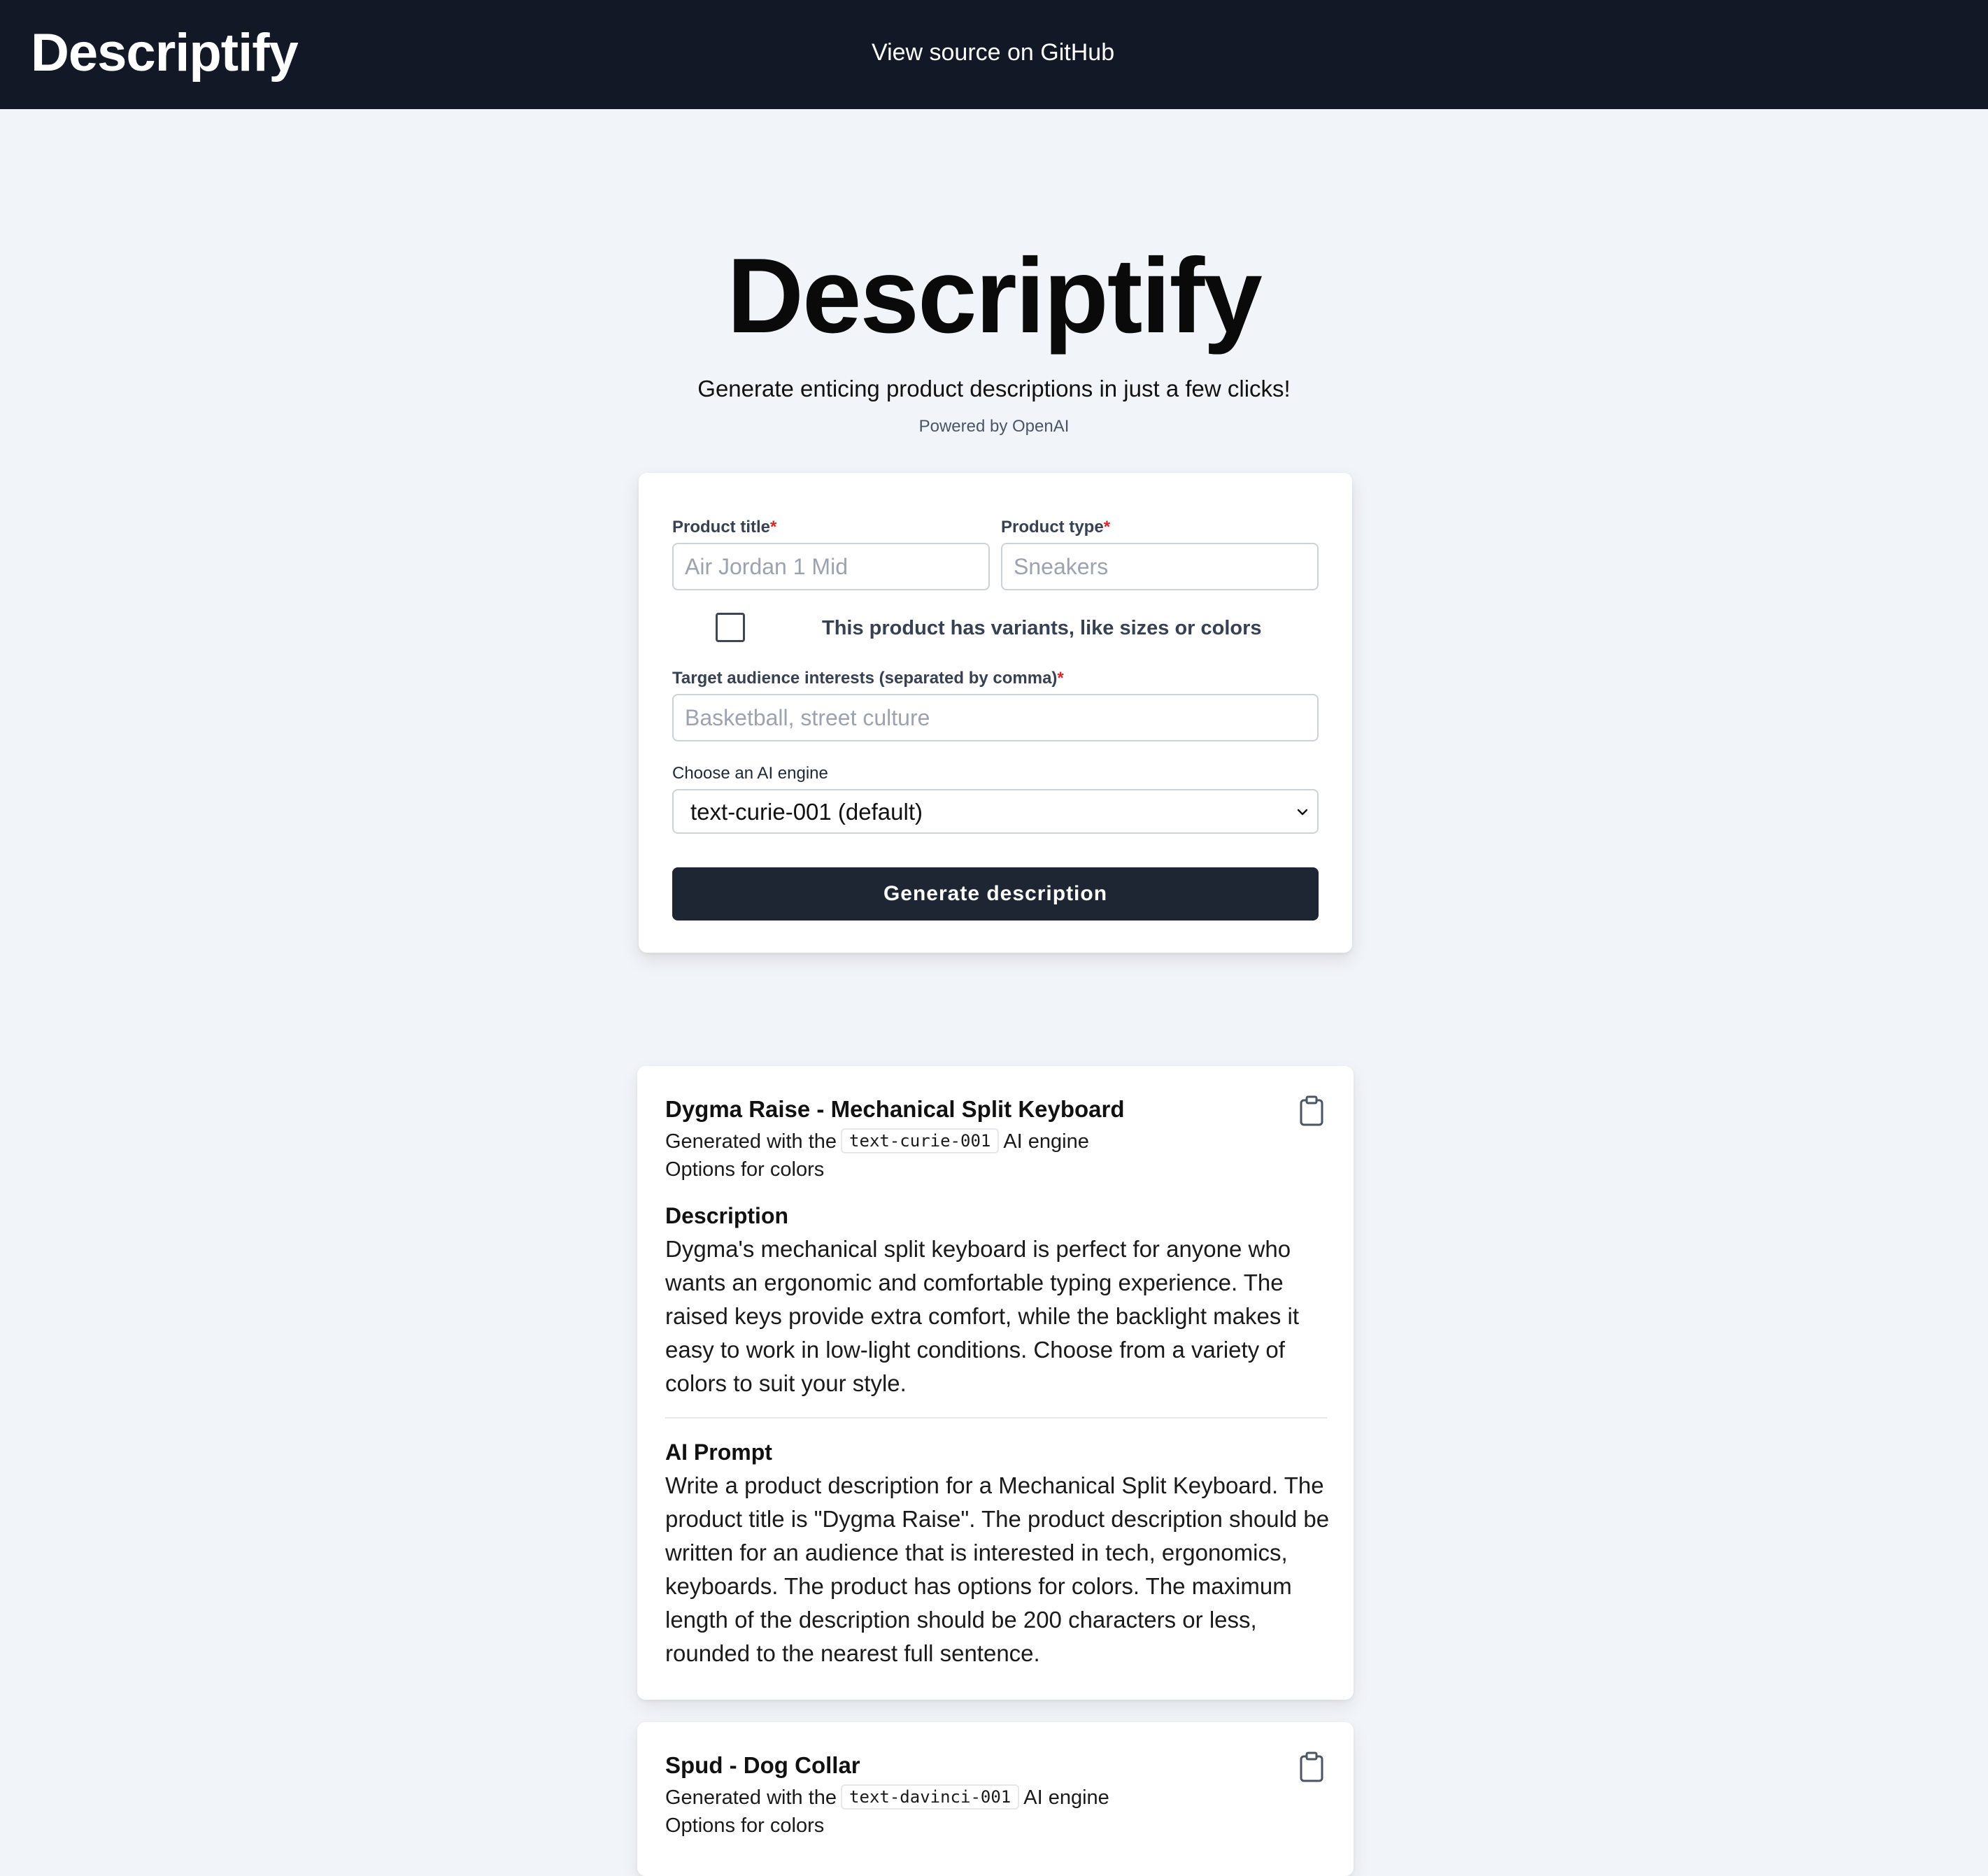  I want to click on engine-select-value: text-curie-001 (default), so click(806, 812).